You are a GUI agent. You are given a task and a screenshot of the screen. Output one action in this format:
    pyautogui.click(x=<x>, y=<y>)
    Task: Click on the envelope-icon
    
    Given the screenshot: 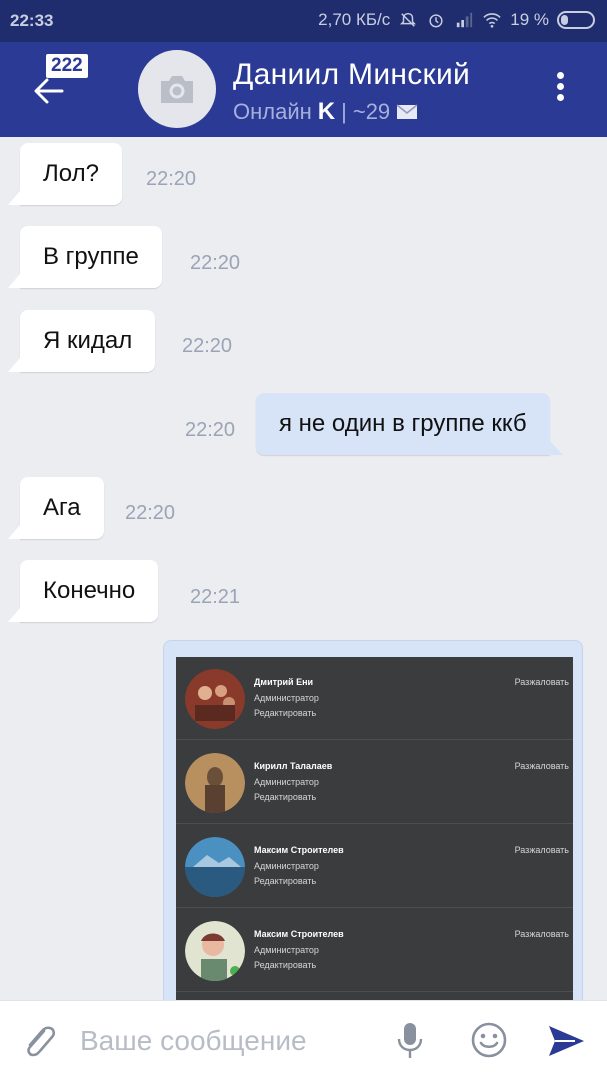 What is the action you would take?
    pyautogui.click(x=407, y=111)
    